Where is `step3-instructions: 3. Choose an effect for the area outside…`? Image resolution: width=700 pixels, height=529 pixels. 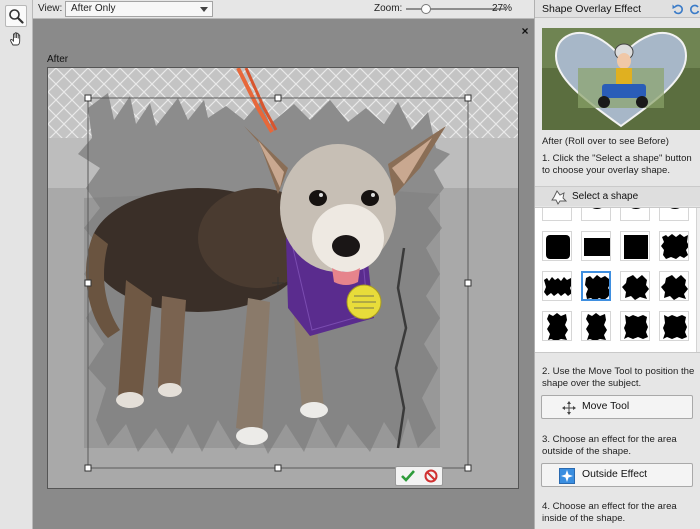 step3-instructions: 3. Choose an effect for the area outside… is located at coordinates (609, 445).